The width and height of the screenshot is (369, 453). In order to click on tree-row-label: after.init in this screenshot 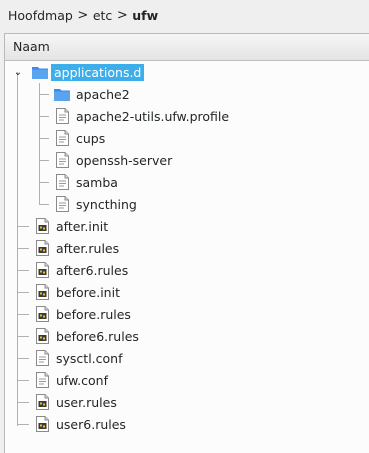, I will do `click(82, 226)`.